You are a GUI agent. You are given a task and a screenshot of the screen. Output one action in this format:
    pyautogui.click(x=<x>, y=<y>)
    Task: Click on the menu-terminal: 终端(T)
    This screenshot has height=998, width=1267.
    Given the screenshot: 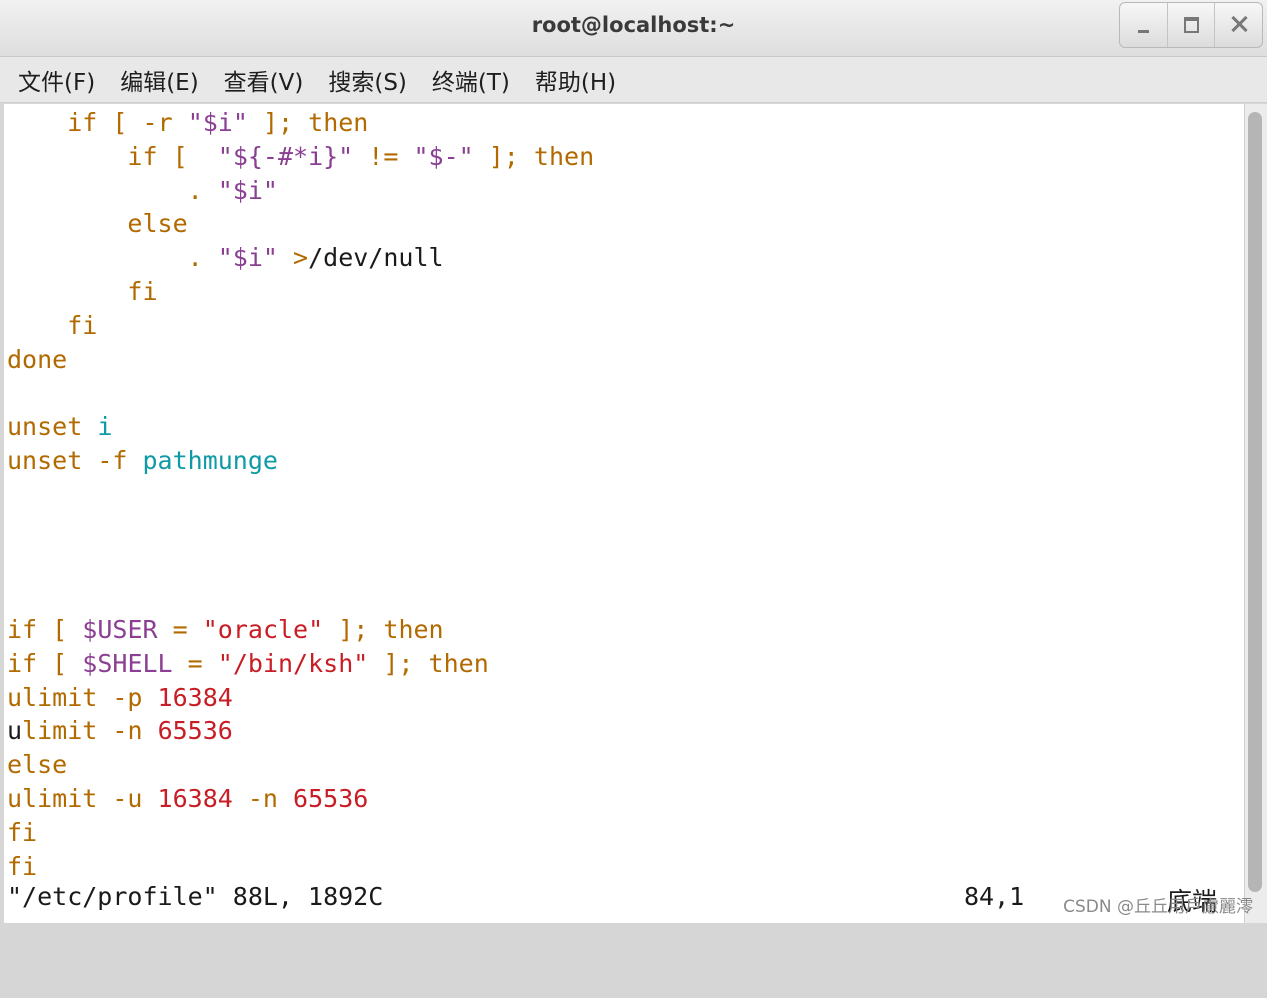 What is the action you would take?
    pyautogui.click(x=471, y=80)
    